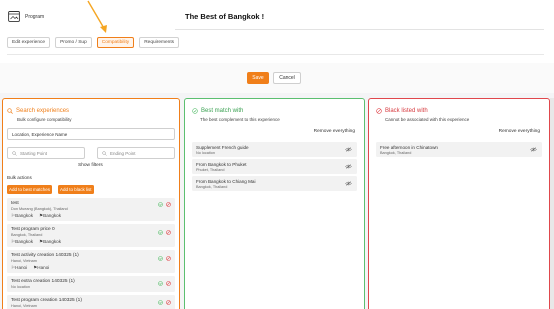 The height and width of the screenshot is (309, 554). What do you see at coordinates (14, 16) in the screenshot?
I see `program-icon` at bounding box center [14, 16].